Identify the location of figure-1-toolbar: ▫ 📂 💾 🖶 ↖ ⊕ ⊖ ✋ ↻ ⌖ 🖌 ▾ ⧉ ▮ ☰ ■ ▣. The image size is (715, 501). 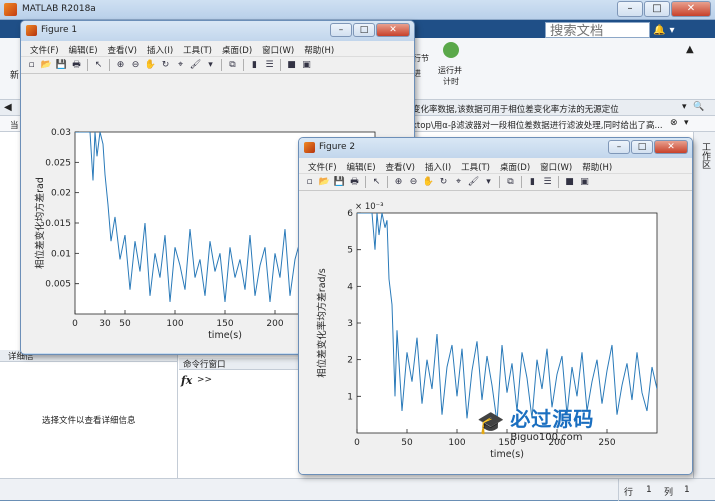
(217, 65).